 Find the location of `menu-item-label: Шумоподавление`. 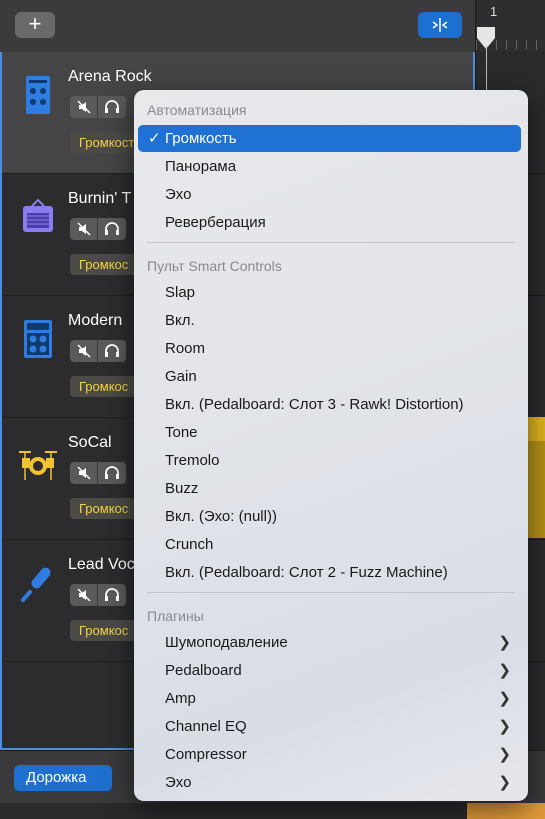

menu-item-label: Шумоподавление is located at coordinates (226, 642).